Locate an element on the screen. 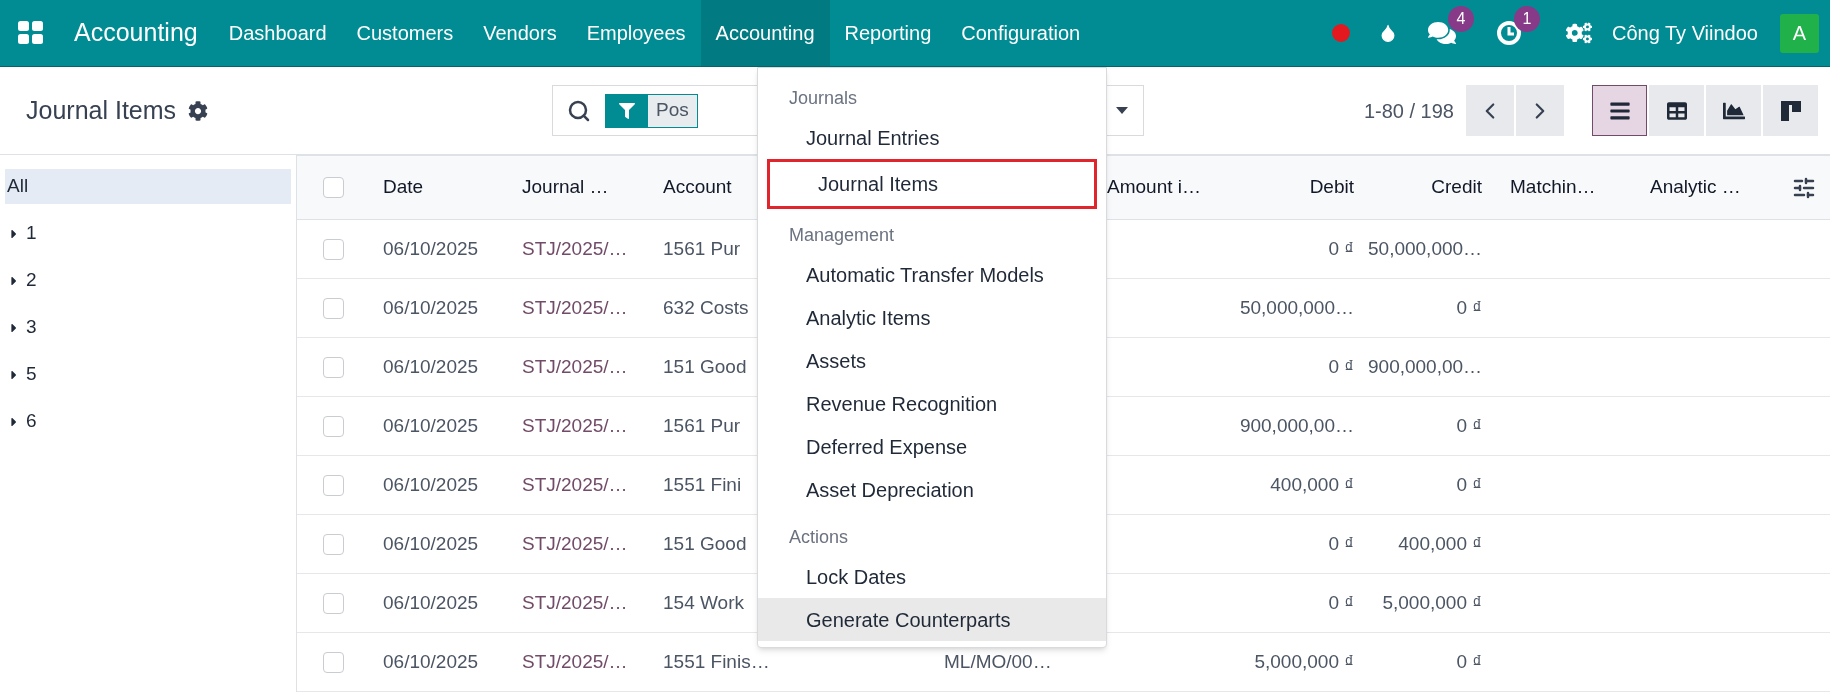  menu-section-heading: Management is located at coordinates (842, 235).